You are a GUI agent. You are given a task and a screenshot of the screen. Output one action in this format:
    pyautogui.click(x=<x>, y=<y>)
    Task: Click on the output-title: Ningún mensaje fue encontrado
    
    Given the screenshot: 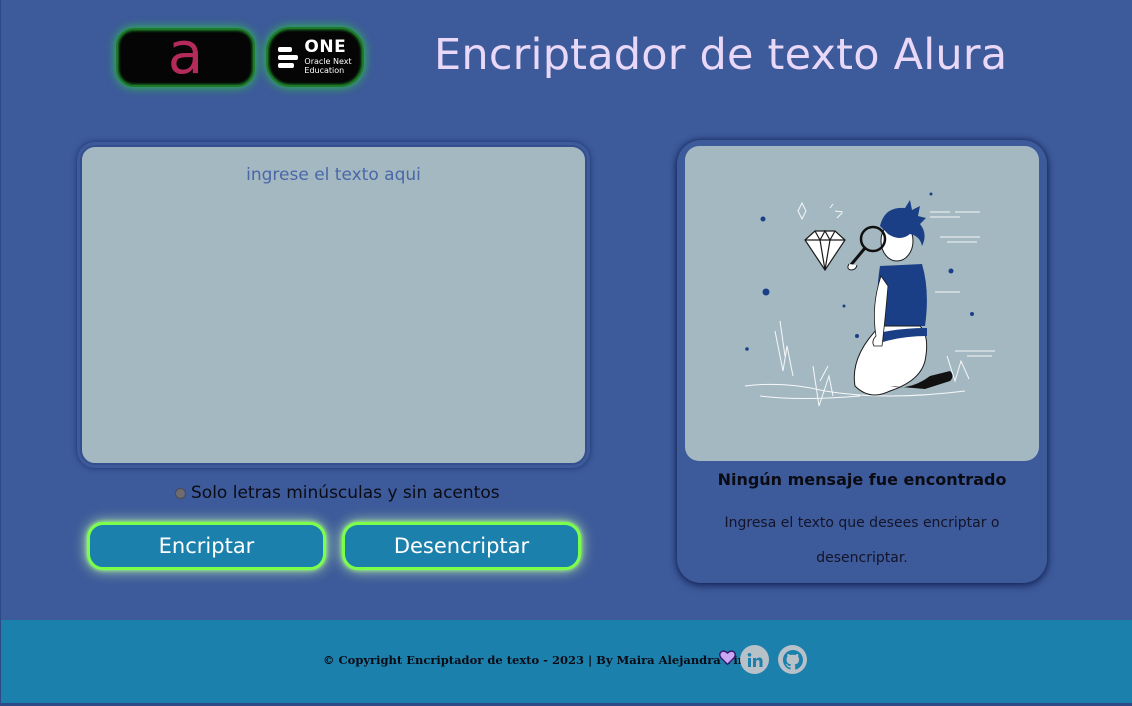 What is the action you would take?
    pyautogui.click(x=862, y=479)
    